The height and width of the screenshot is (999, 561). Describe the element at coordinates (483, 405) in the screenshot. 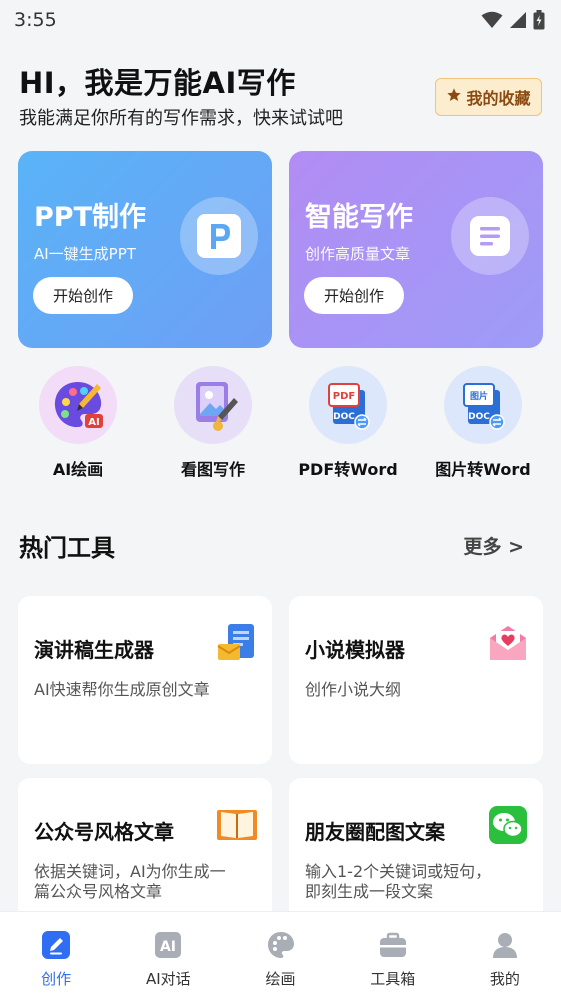

I see `image-to-word-icon: 图片 DOC` at that location.